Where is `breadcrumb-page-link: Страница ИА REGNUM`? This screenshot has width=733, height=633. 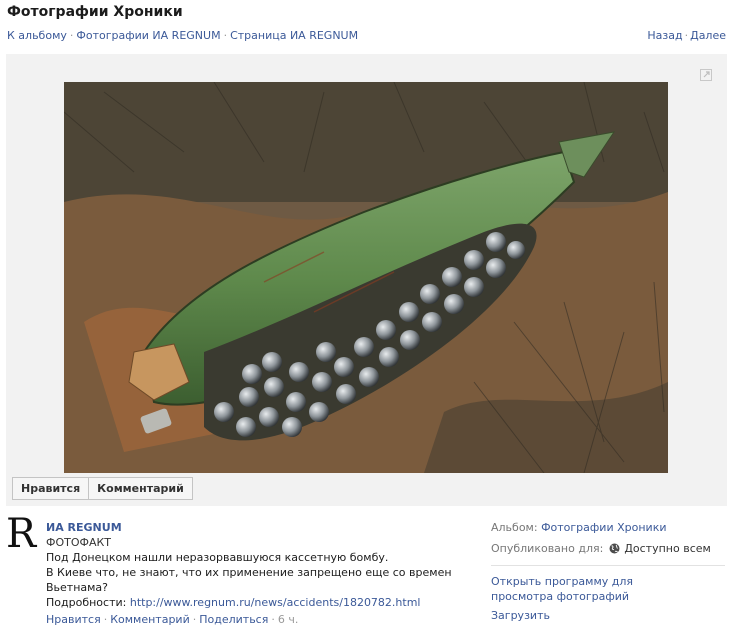
breadcrumb-page-link: Страница ИА REGNUM is located at coordinates (294, 35).